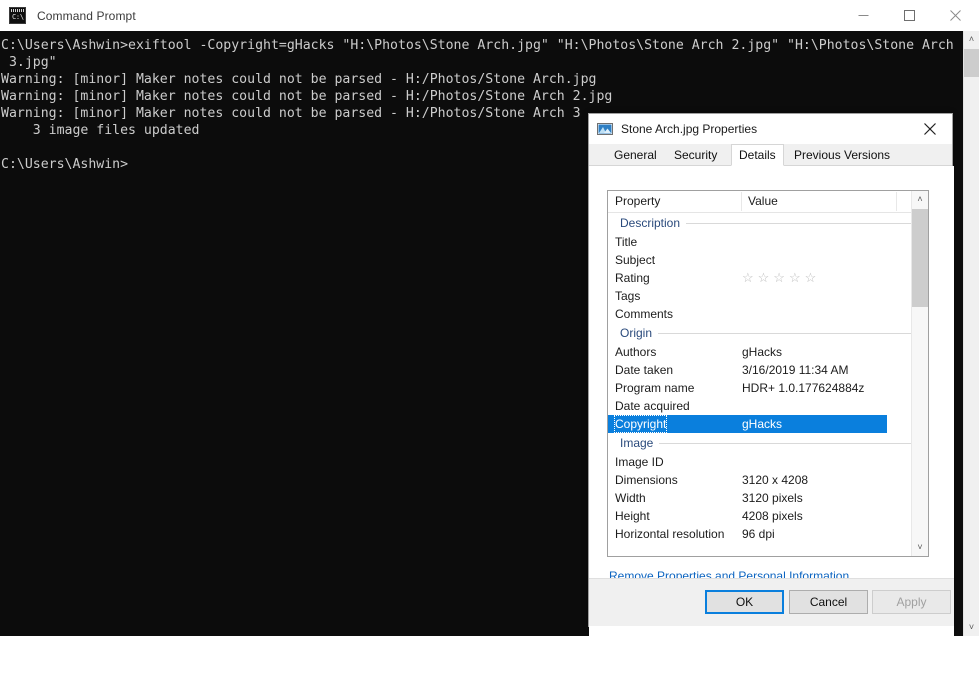  Describe the element at coordinates (795, 370) in the screenshot. I see `property-value: 3/16/2019 11:34 AM` at that location.